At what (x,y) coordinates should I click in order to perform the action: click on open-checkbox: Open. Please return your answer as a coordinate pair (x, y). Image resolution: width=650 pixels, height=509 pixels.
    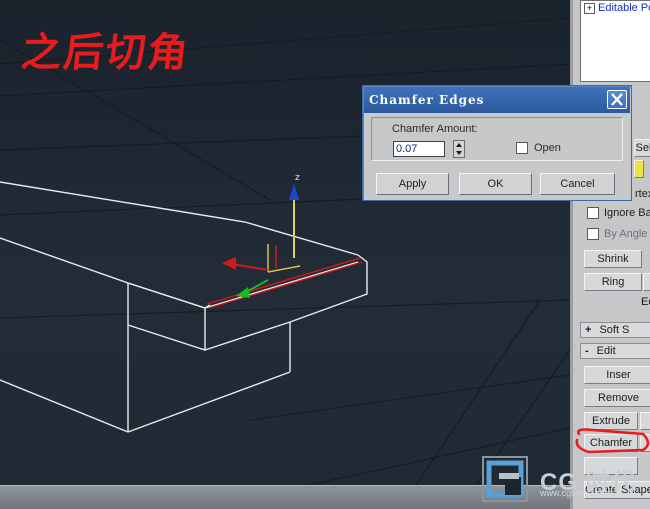
    Looking at the image, I should click on (538, 148).